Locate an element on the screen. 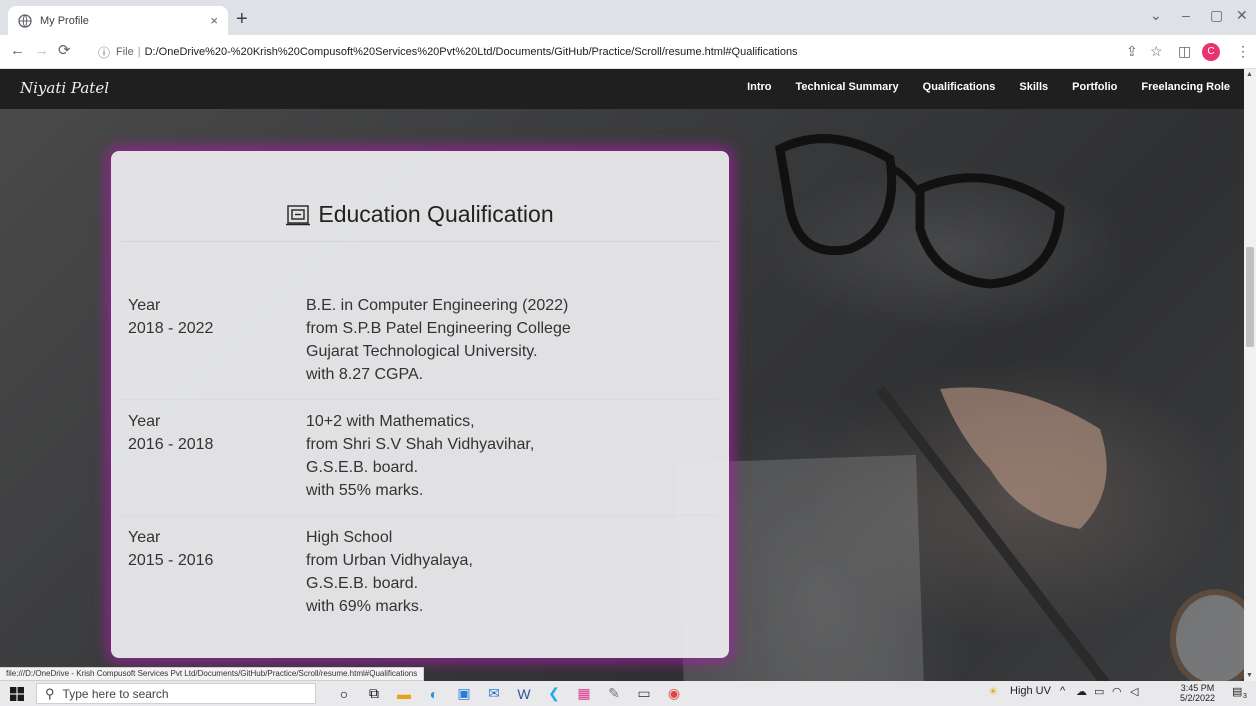  minimize-button: – is located at coordinates (1186, 15).